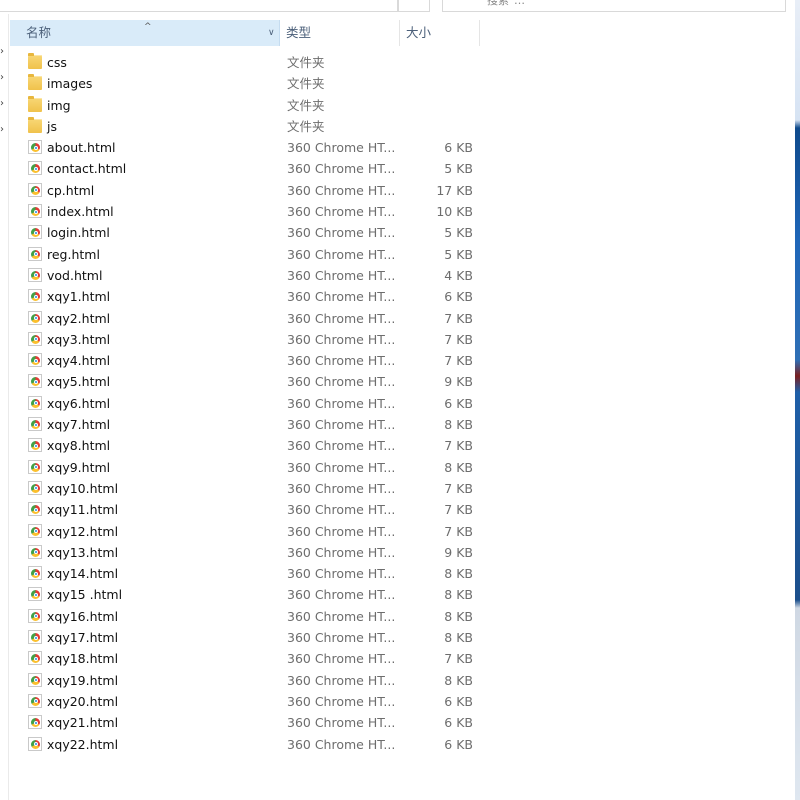 The width and height of the screenshot is (800, 800). I want to click on file-row: xqy5.html 360 Chrome HT... 9 KB, so click(400, 381).